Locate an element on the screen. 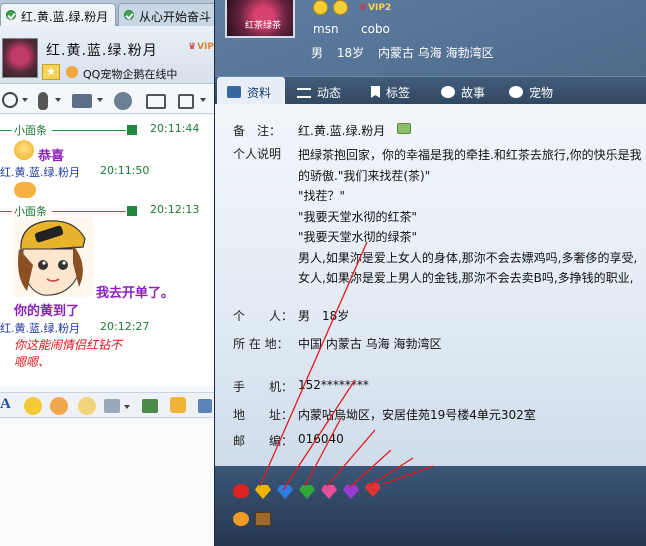  contact-avatar is located at coordinates (20, 58).